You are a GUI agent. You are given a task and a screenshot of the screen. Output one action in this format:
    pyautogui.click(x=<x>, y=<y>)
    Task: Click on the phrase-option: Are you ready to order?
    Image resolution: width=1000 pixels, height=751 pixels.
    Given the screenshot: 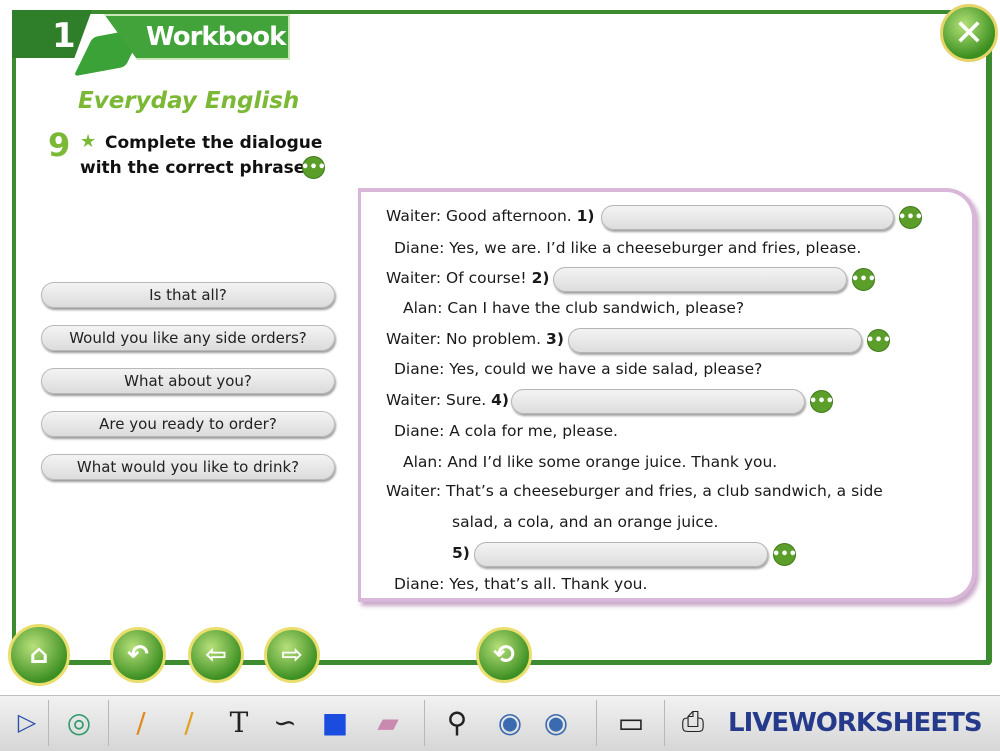 What is the action you would take?
    pyautogui.click(x=188, y=424)
    